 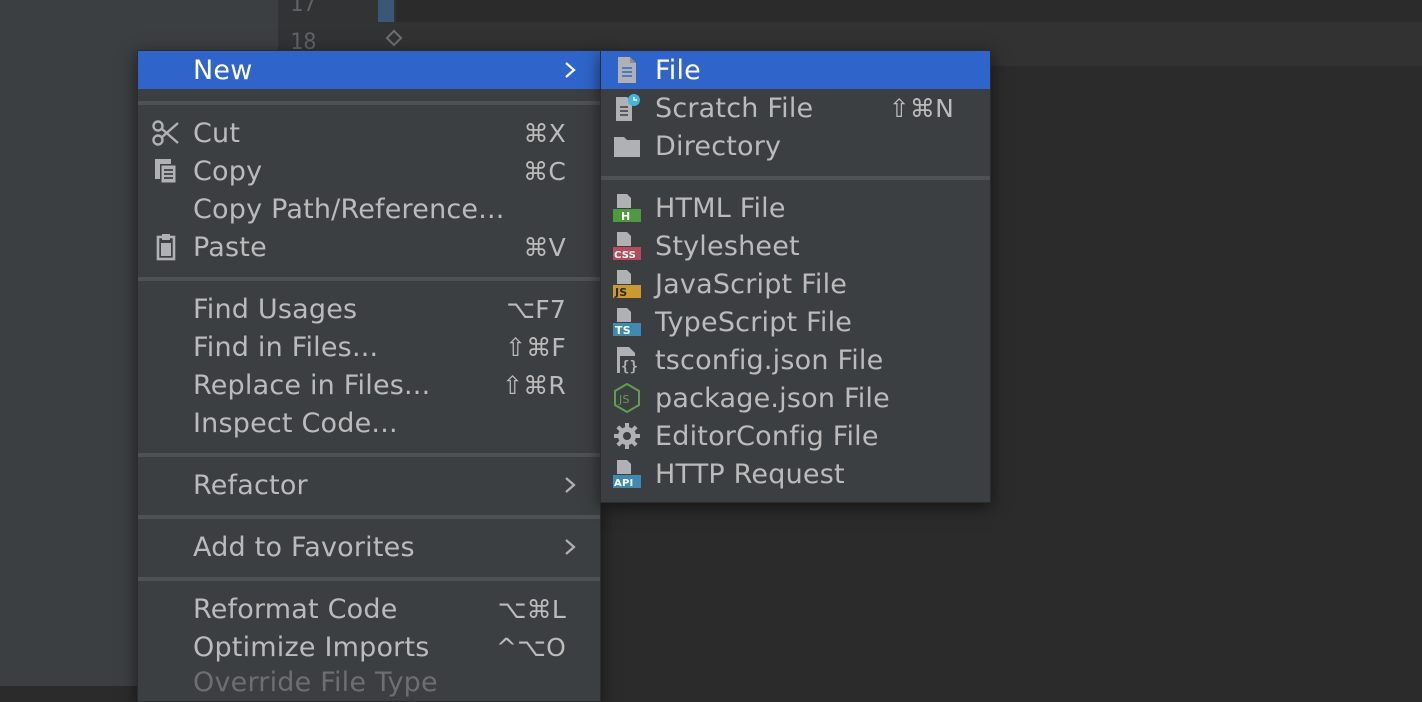 What do you see at coordinates (369, 70) in the screenshot?
I see `menu-item-new: New` at bounding box center [369, 70].